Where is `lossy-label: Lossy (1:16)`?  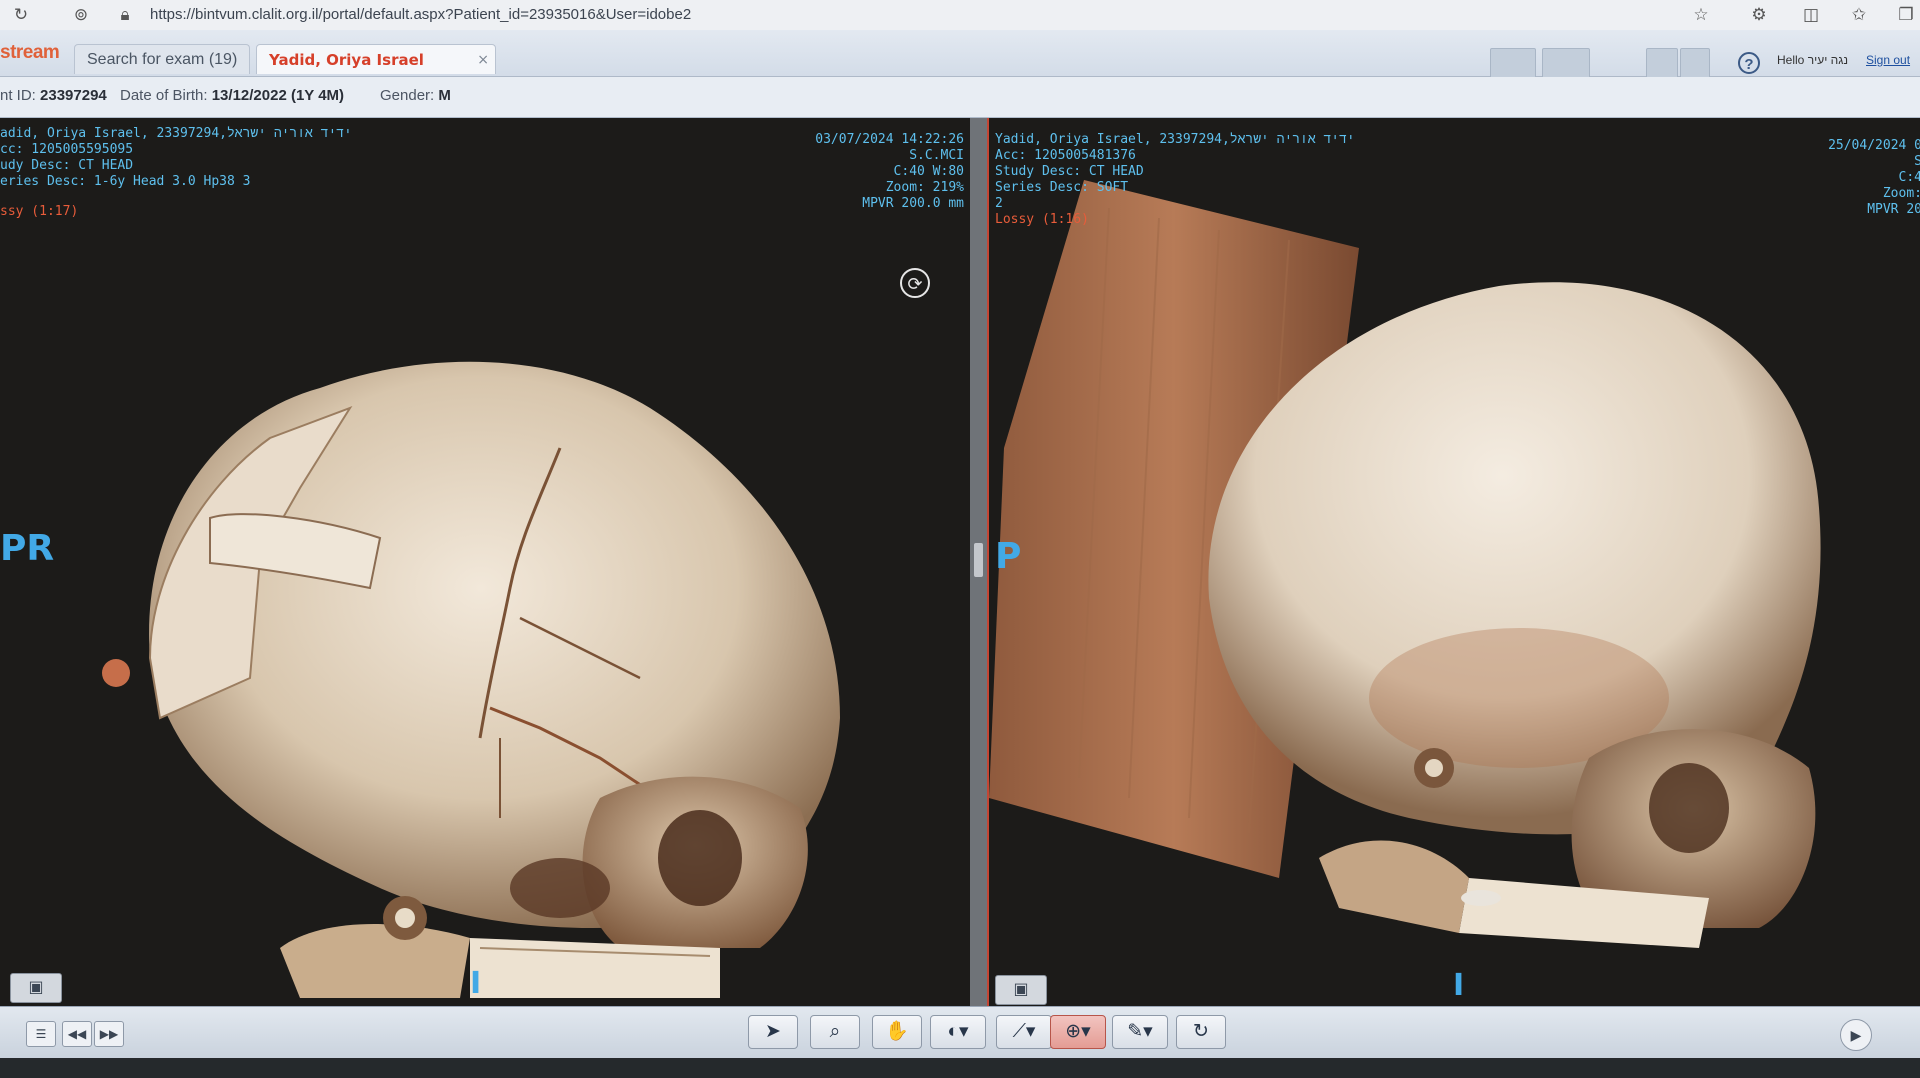
lossy-label: Lossy (1:16) is located at coordinates (1042, 219).